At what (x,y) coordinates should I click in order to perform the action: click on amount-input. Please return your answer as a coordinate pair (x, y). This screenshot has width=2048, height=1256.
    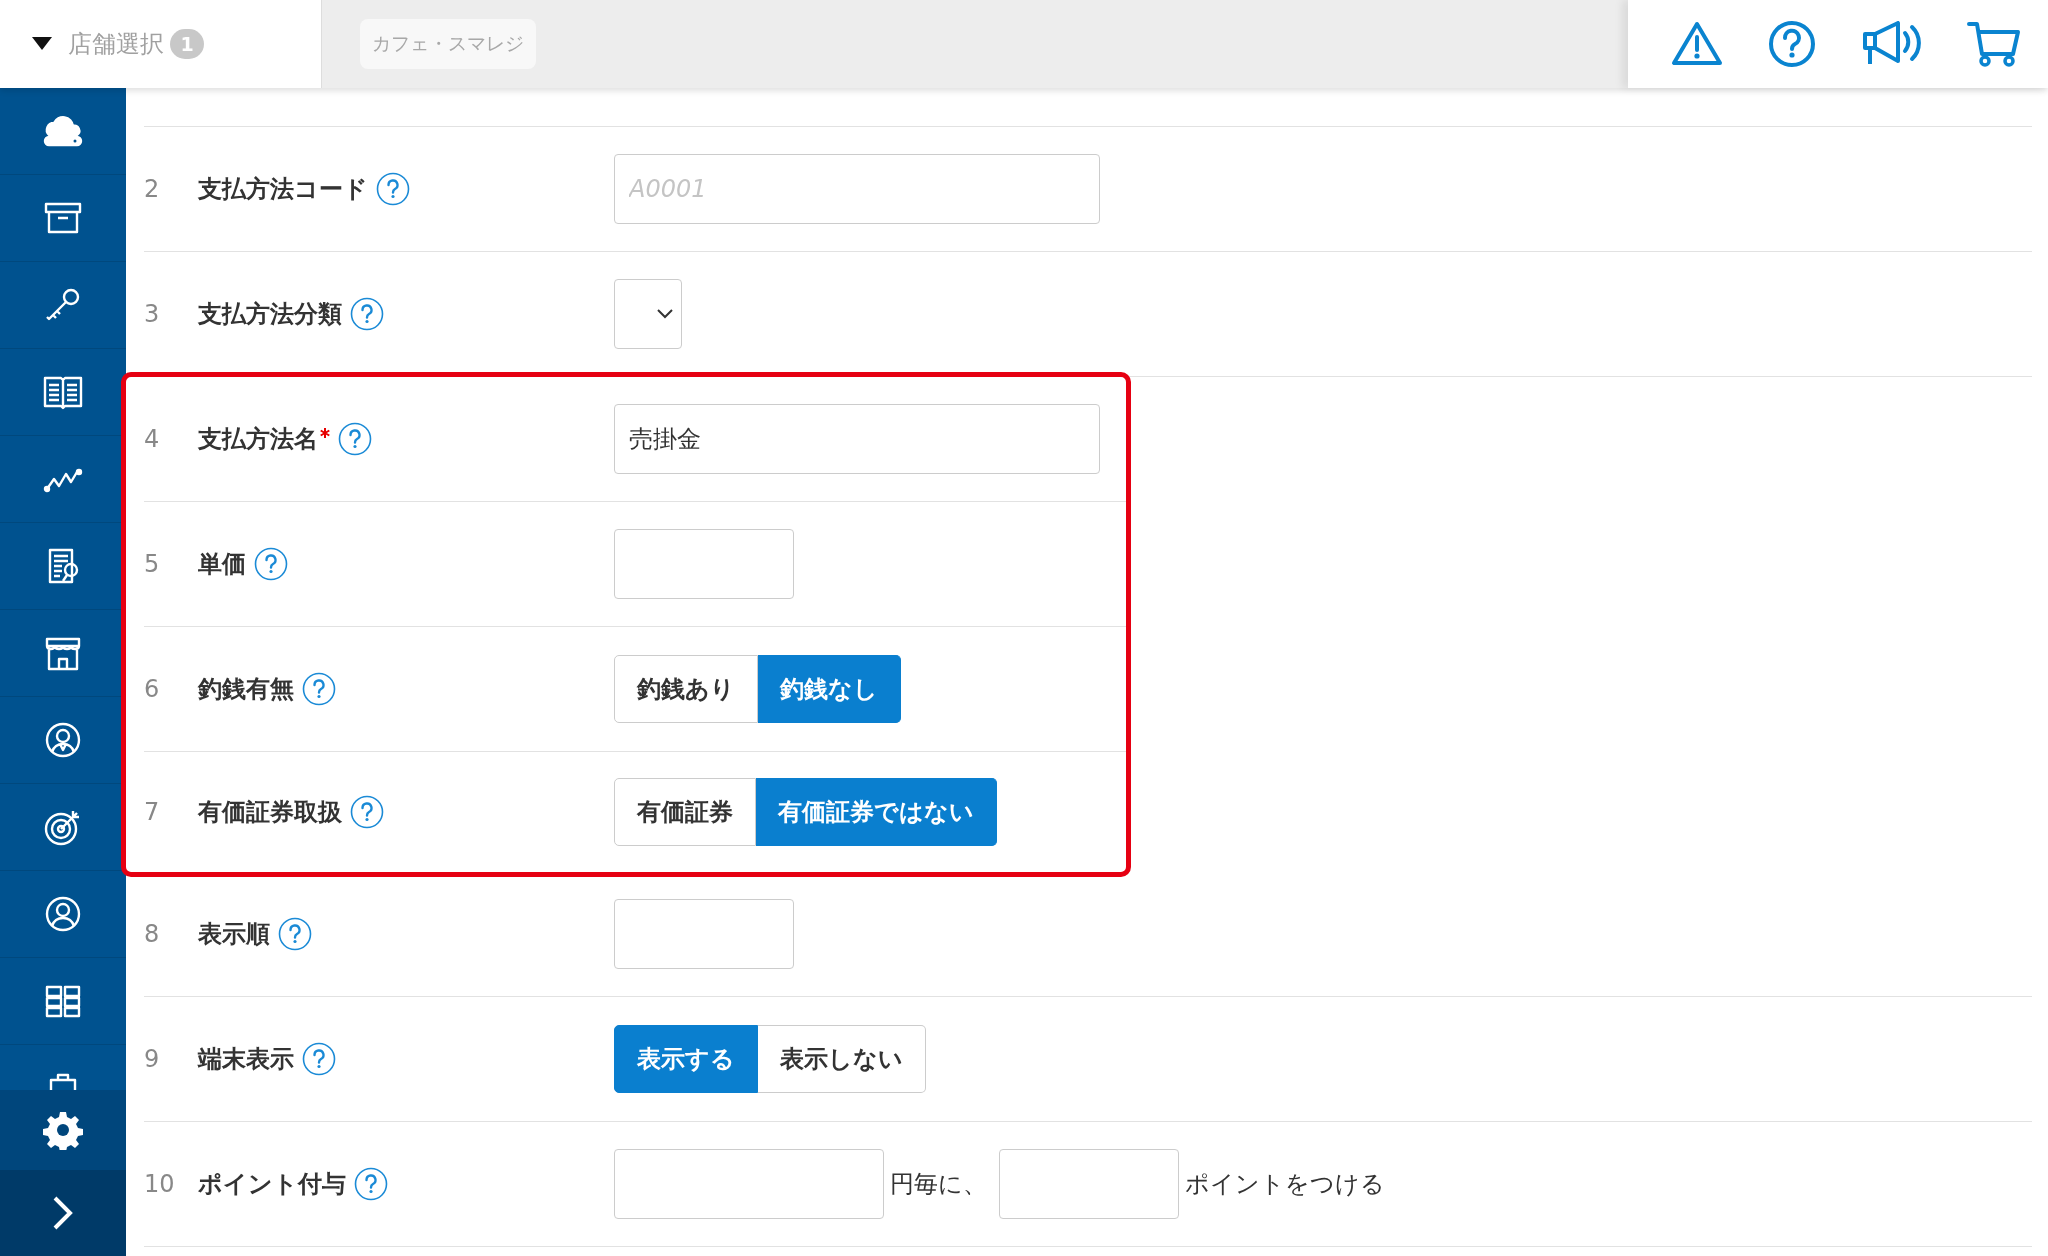
    Looking at the image, I should click on (749, 1184).